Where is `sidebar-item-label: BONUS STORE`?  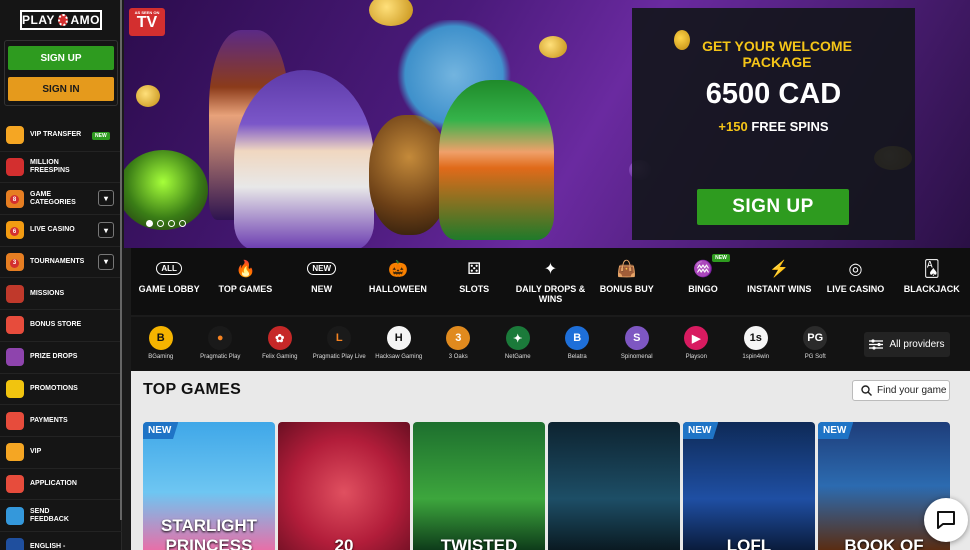 sidebar-item-label: BONUS STORE is located at coordinates (56, 325).